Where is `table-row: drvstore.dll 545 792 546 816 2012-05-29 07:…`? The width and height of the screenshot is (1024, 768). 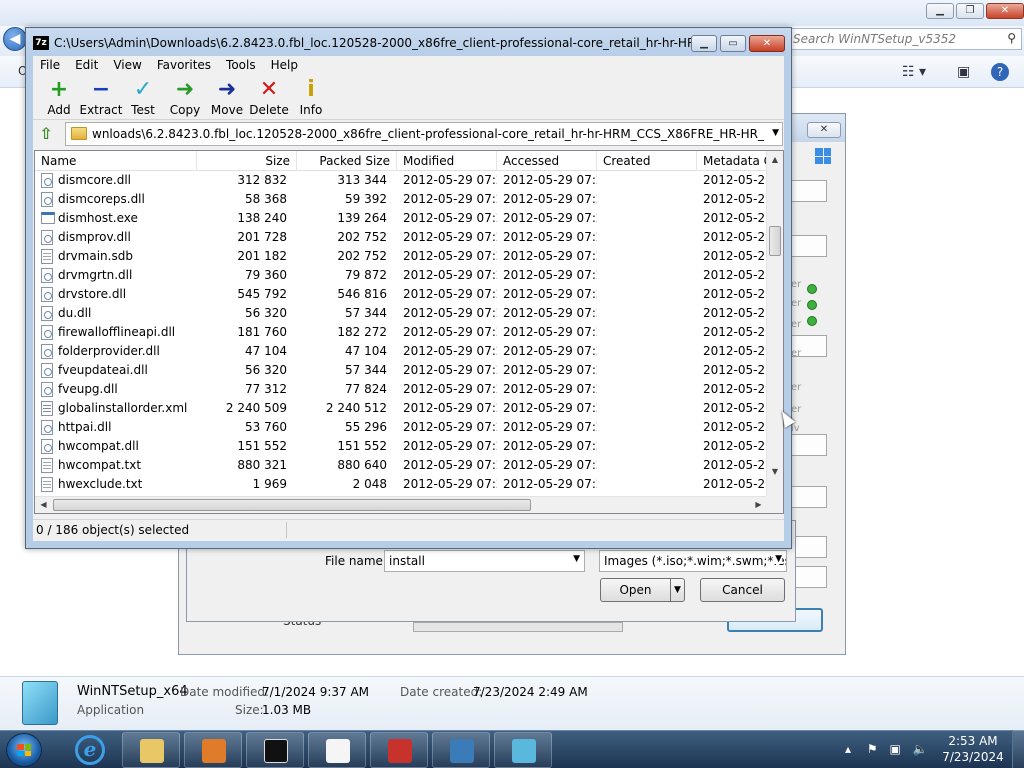
table-row: drvstore.dll 545 792 546 816 2012-05-29 07:… is located at coordinates (401, 294).